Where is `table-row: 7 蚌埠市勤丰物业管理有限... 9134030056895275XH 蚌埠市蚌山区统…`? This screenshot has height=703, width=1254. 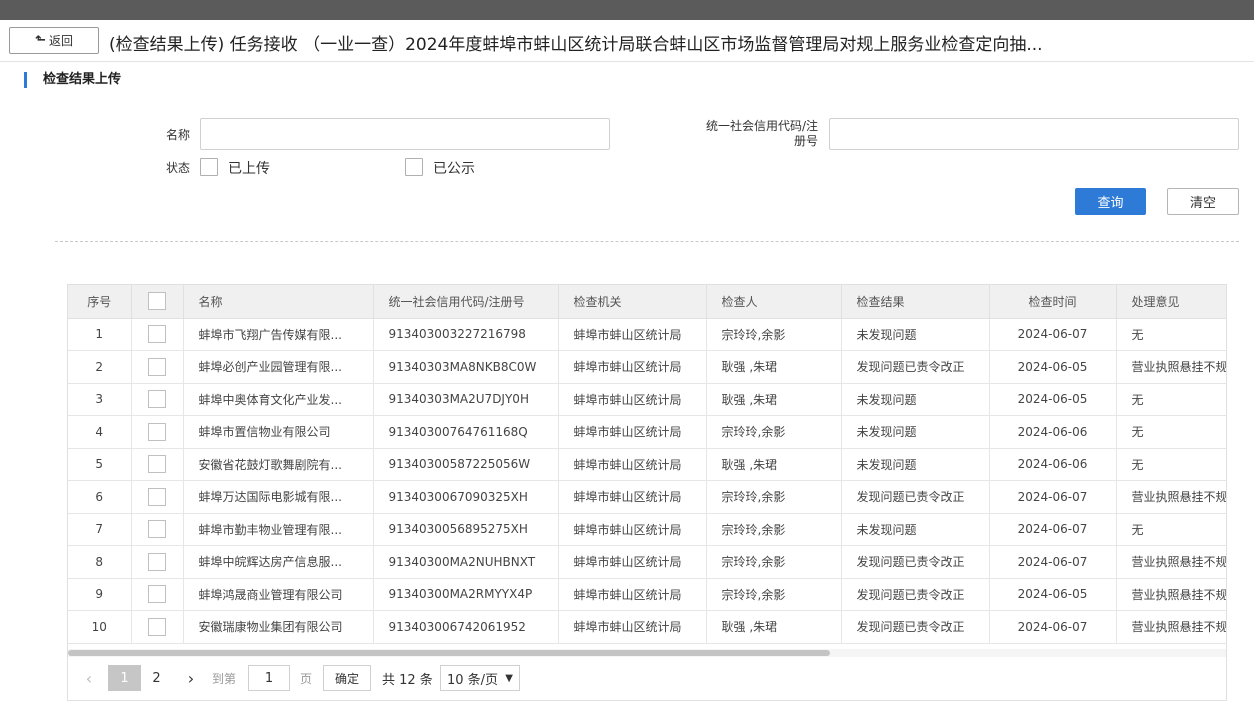 table-row: 7 蚌埠市勤丰物业管理有限... 9134030056895275XH 蚌埠市蚌山区统… is located at coordinates (647, 529).